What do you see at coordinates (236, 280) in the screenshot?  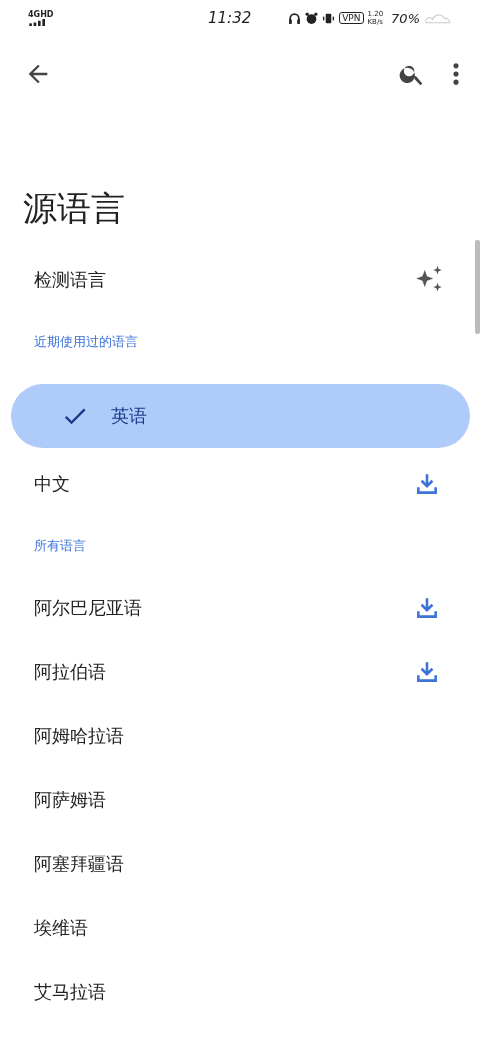 I see `language-option: 检测语言` at bounding box center [236, 280].